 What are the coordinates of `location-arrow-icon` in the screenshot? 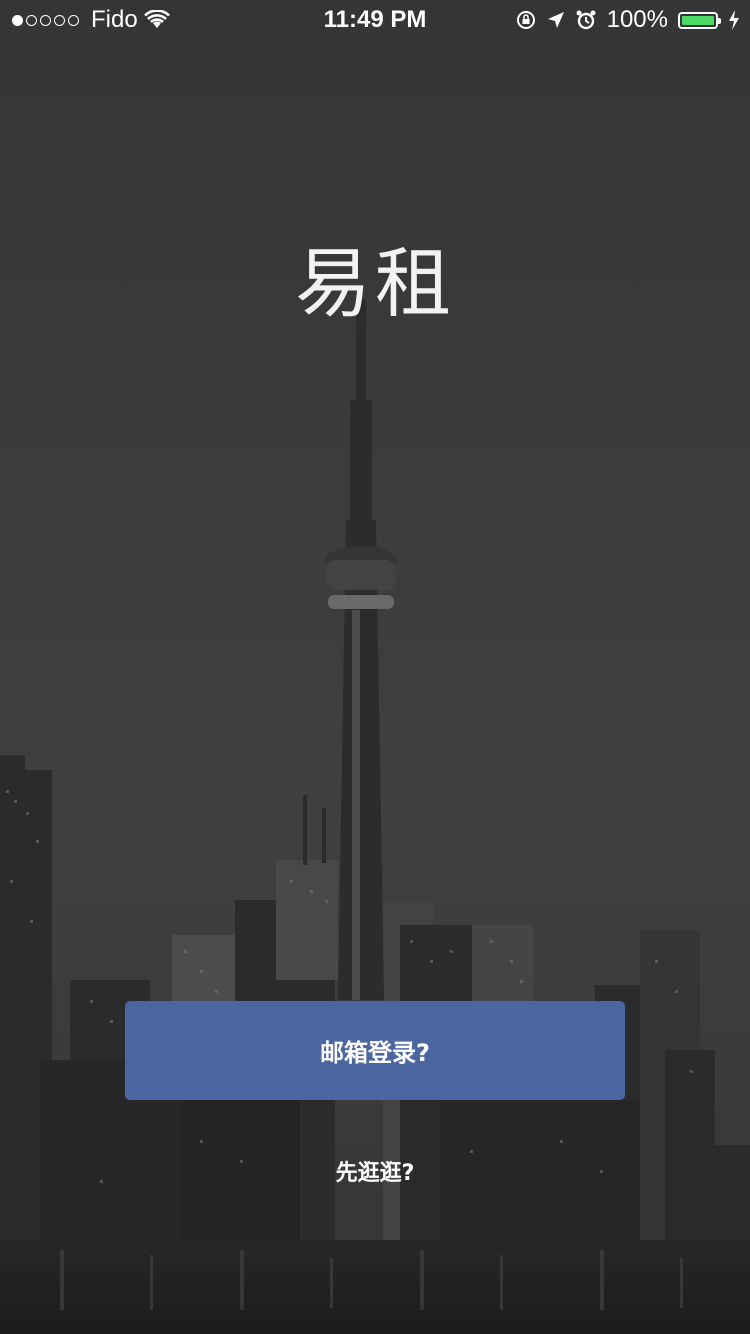 It's located at (555, 20).